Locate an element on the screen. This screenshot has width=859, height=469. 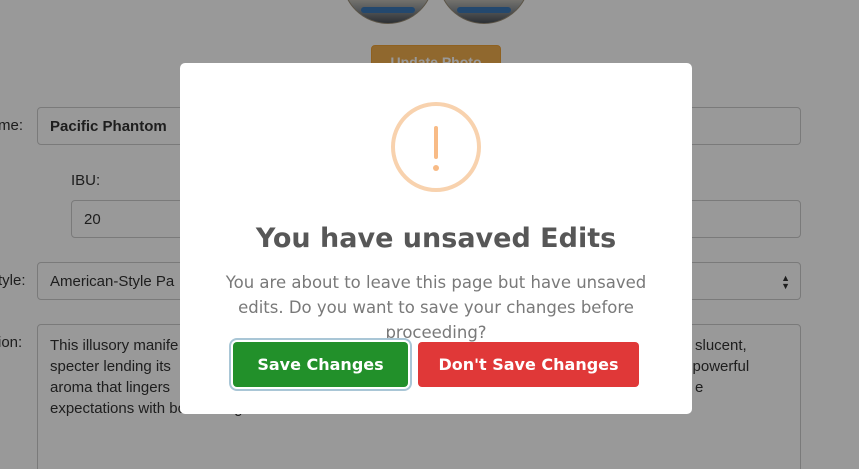
dialog-title: You have unsaved Edits is located at coordinates (436, 238).